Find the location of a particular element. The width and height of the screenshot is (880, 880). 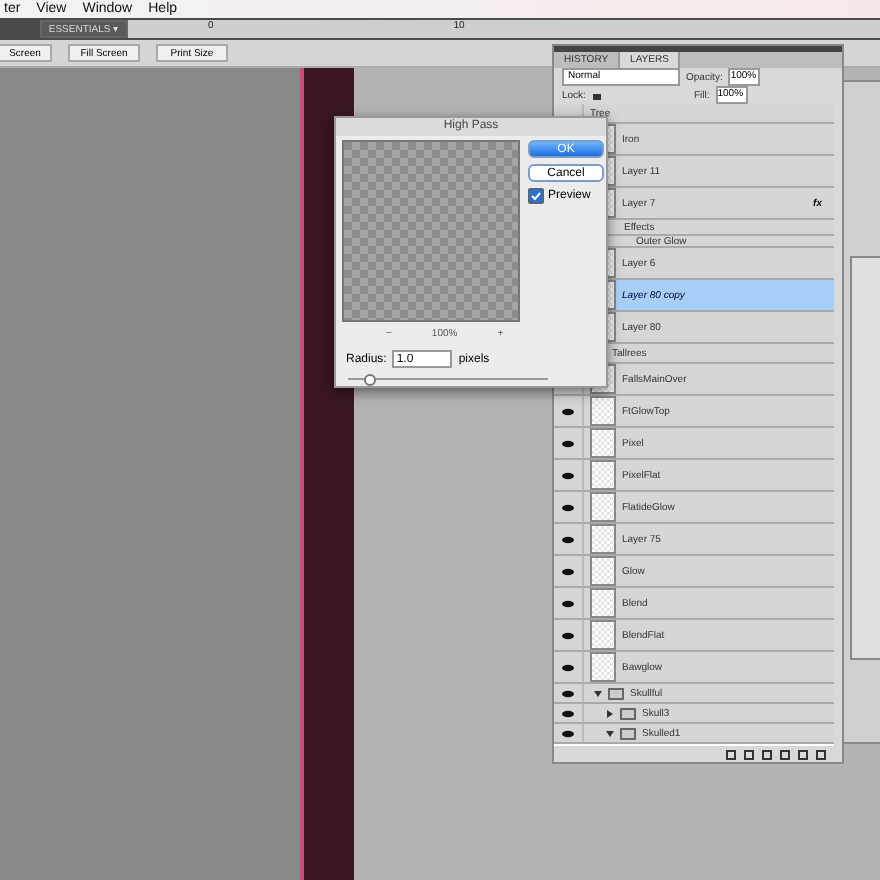

lock-icon is located at coordinates (596, 95).